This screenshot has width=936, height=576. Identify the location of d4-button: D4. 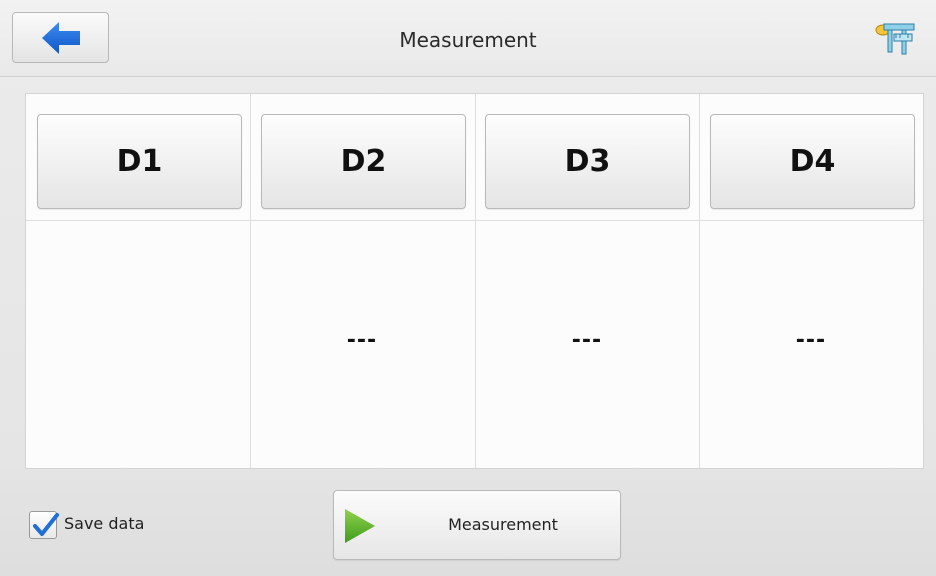
(812, 161).